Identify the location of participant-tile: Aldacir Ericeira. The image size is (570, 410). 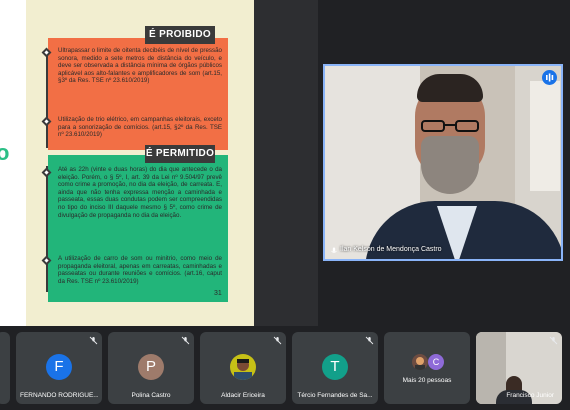
(243, 368).